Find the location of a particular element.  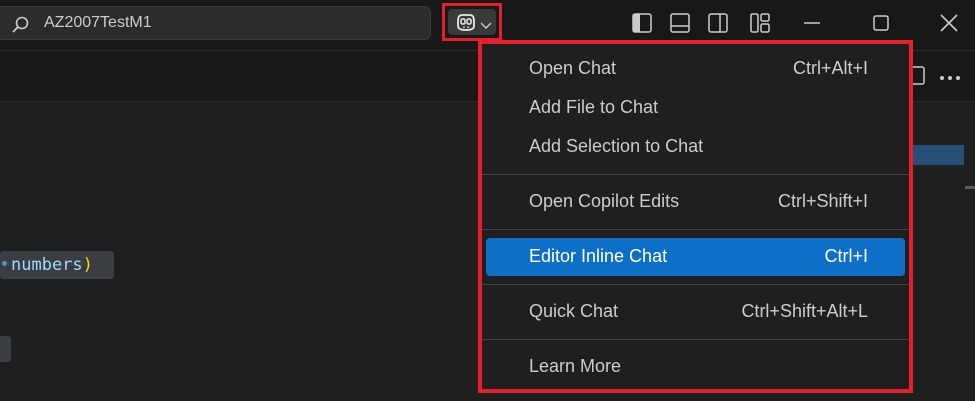

menu-item-label: Quick Chat is located at coordinates (574, 311).